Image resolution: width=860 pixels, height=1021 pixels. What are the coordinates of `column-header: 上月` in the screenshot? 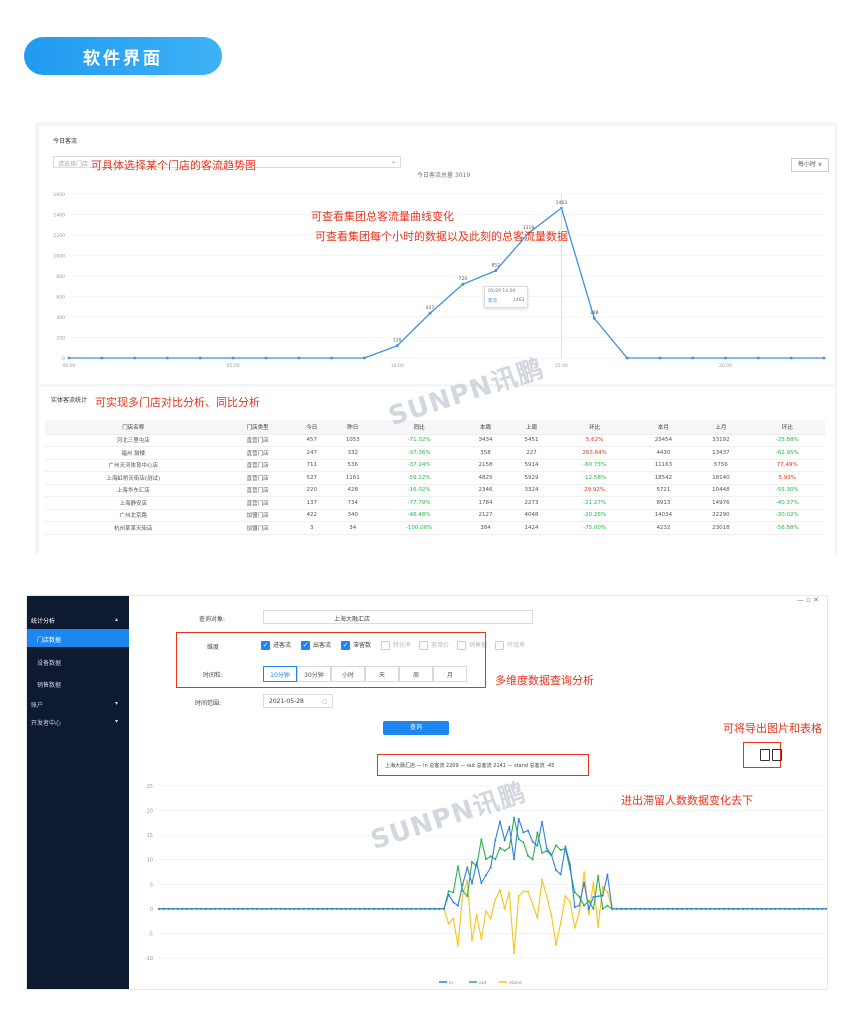 It's located at (721, 427).